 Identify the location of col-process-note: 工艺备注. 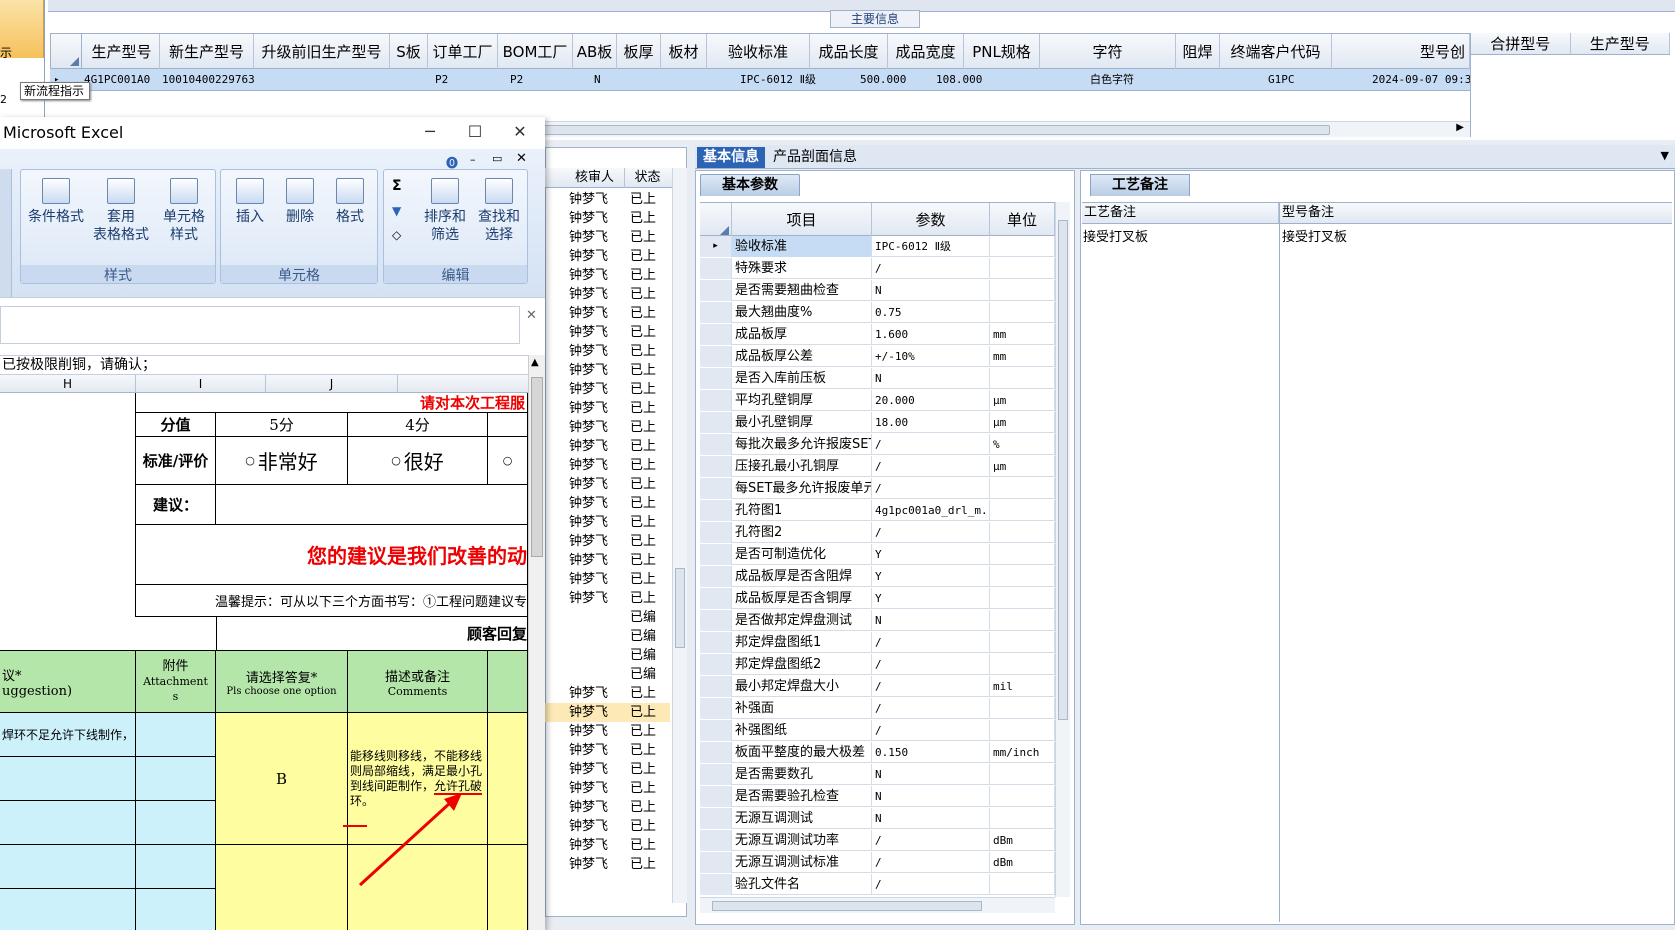
(1181, 213).